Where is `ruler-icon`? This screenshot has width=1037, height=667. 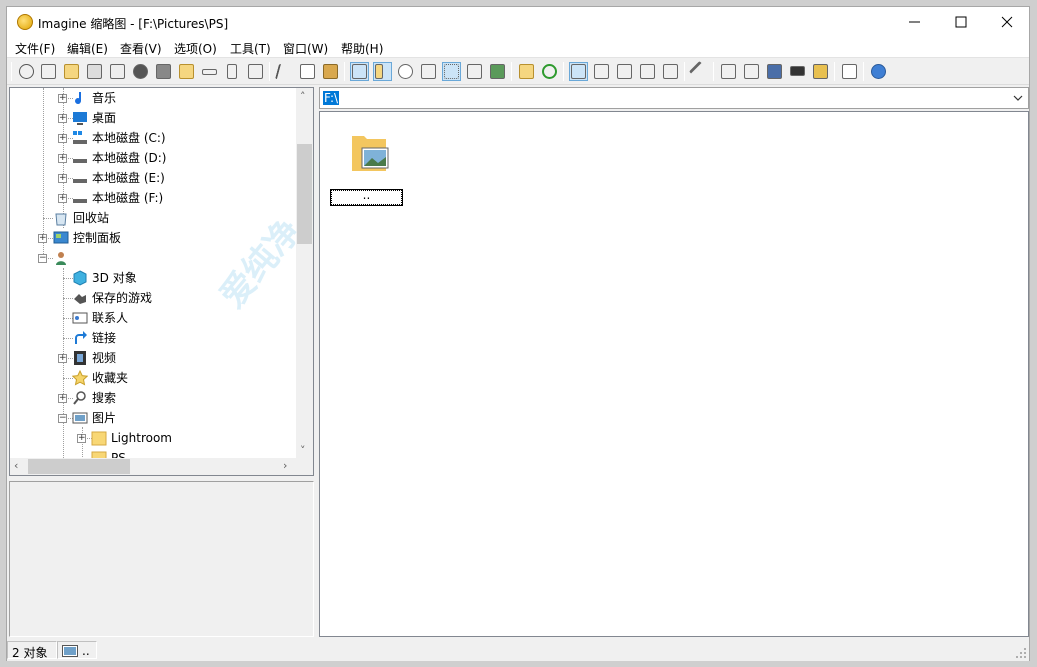 ruler-icon is located at coordinates (382, 71).